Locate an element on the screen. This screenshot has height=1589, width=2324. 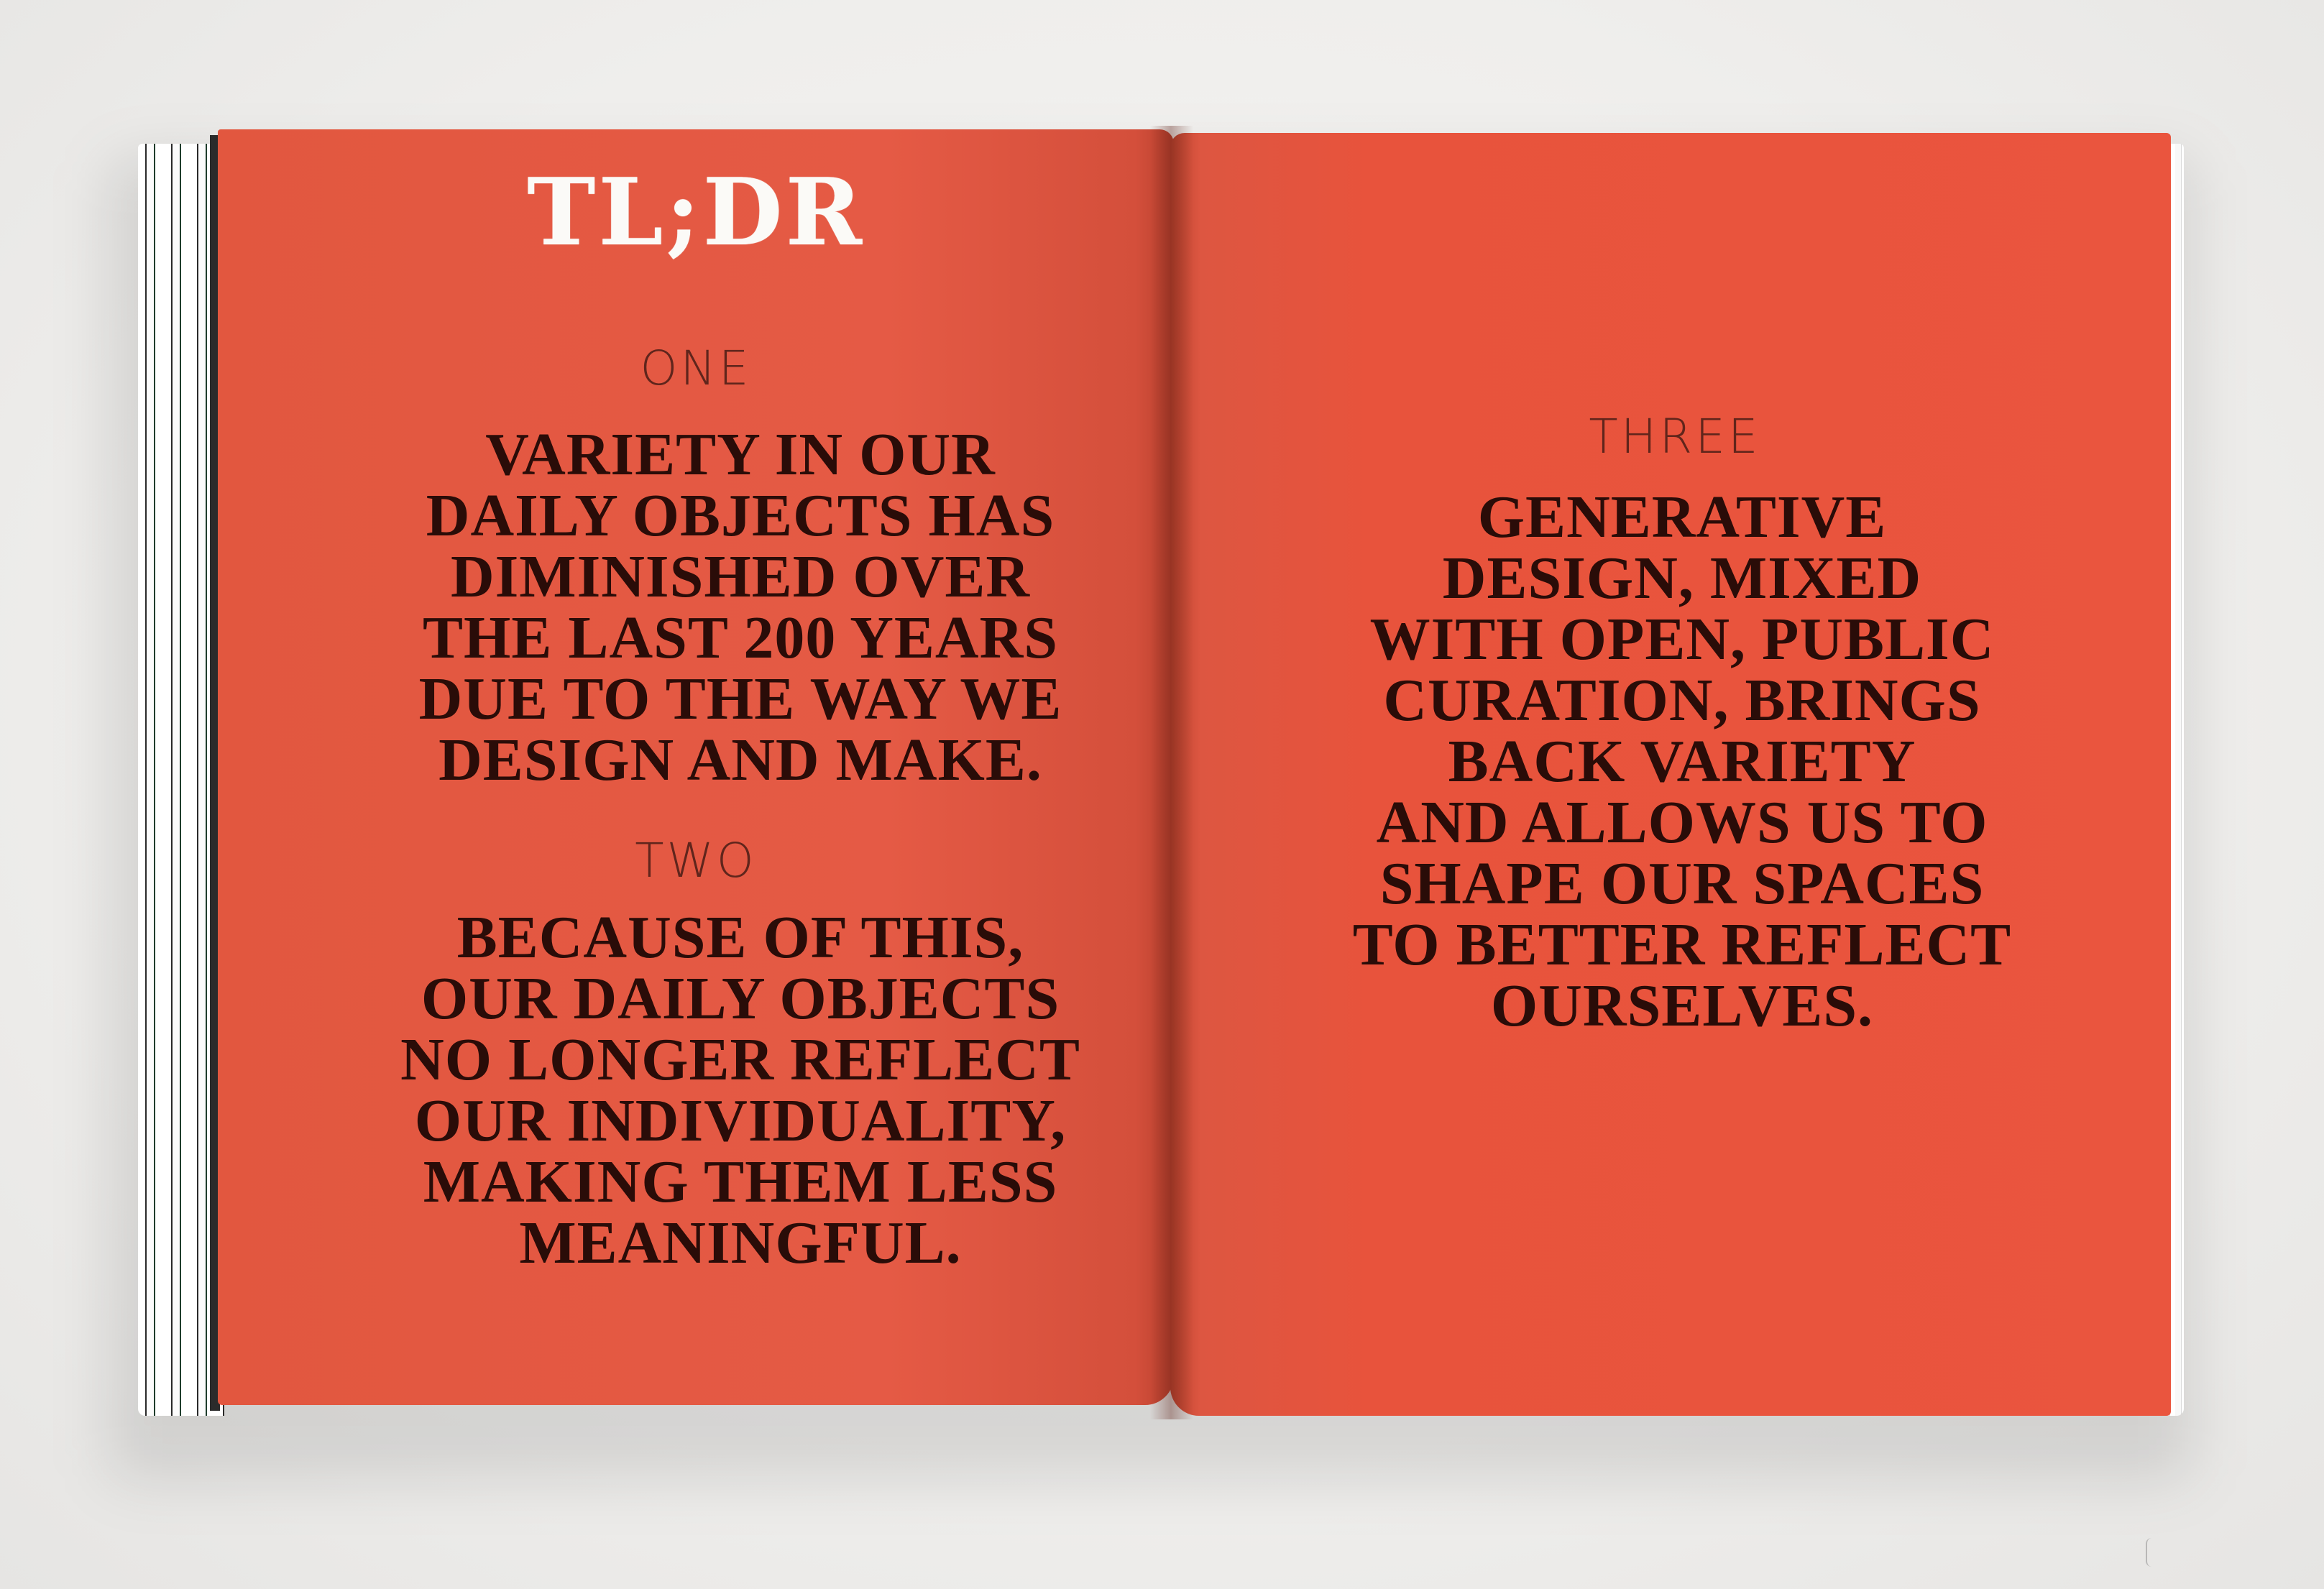
text-line: AND ALLOWS US TO is located at coordinates (1682, 822).